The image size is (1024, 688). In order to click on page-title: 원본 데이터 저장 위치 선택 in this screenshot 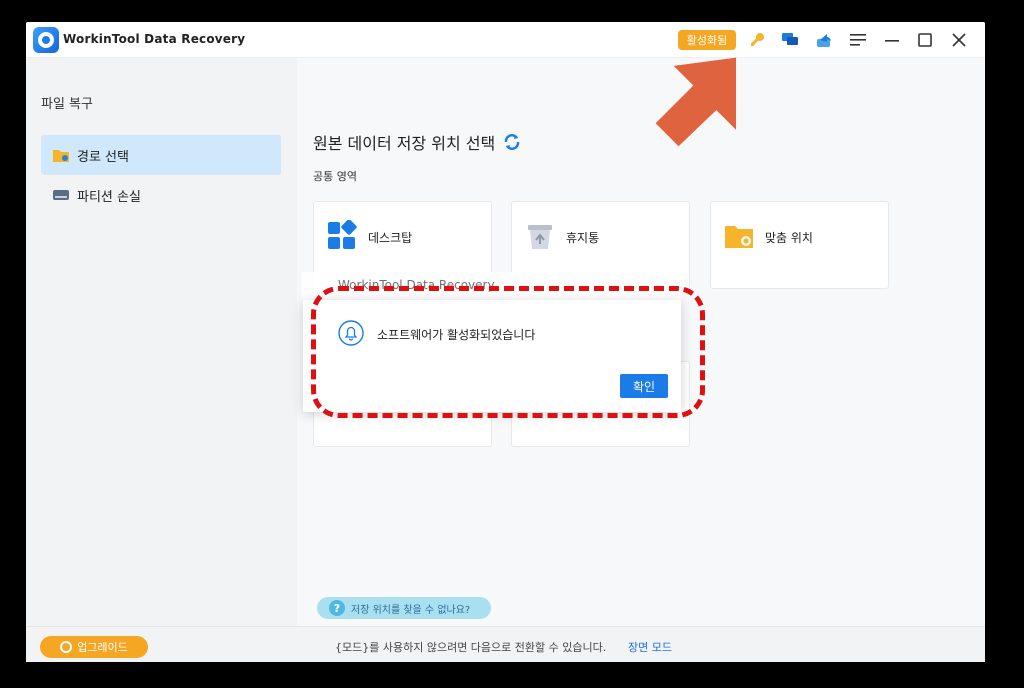, I will do `click(417, 142)`.